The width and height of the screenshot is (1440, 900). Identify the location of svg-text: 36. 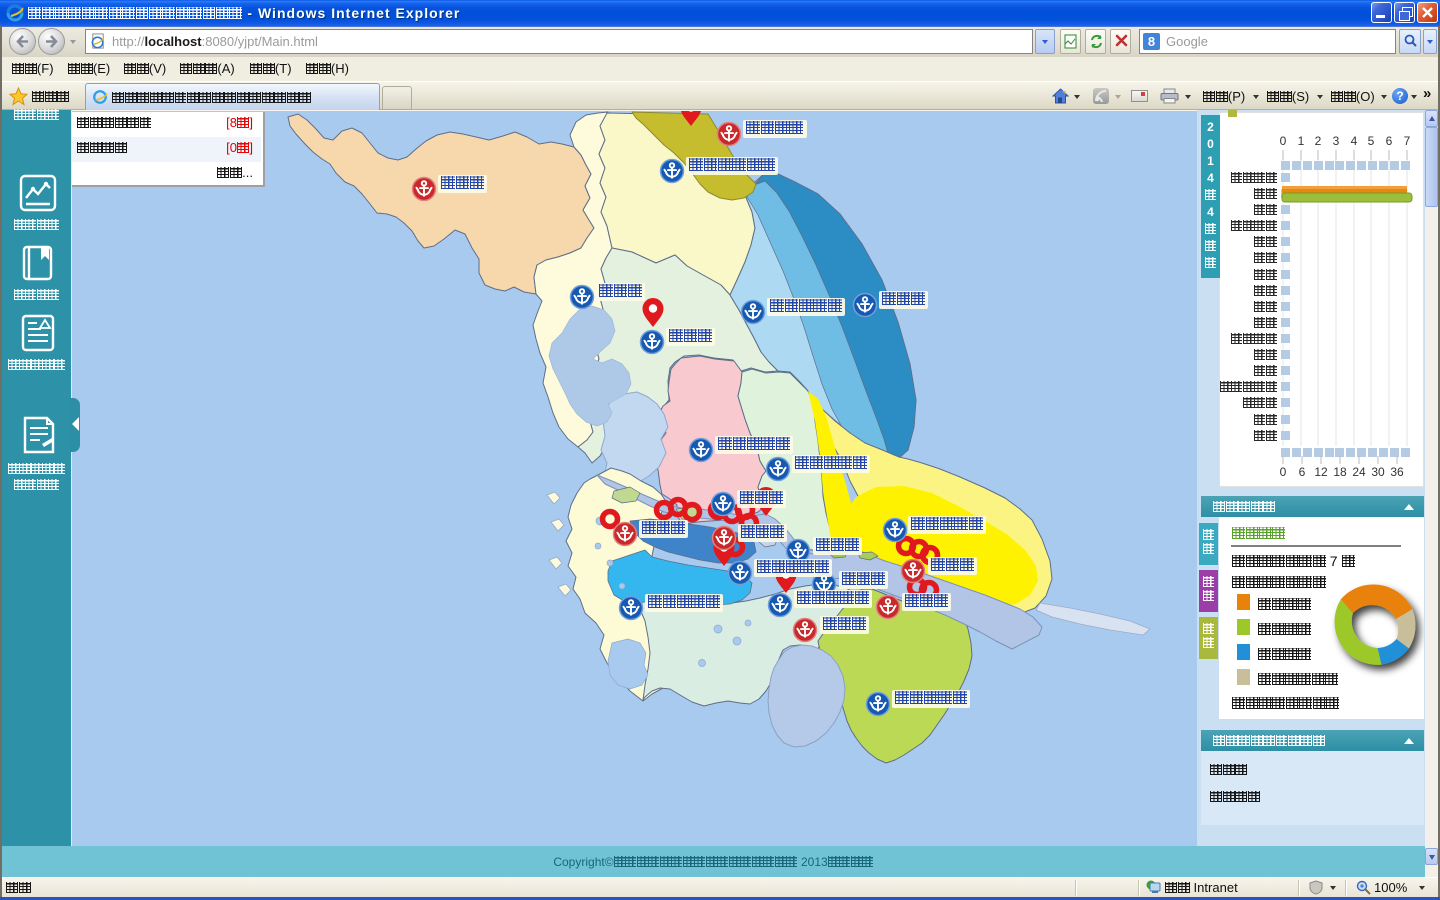
(1397, 472).